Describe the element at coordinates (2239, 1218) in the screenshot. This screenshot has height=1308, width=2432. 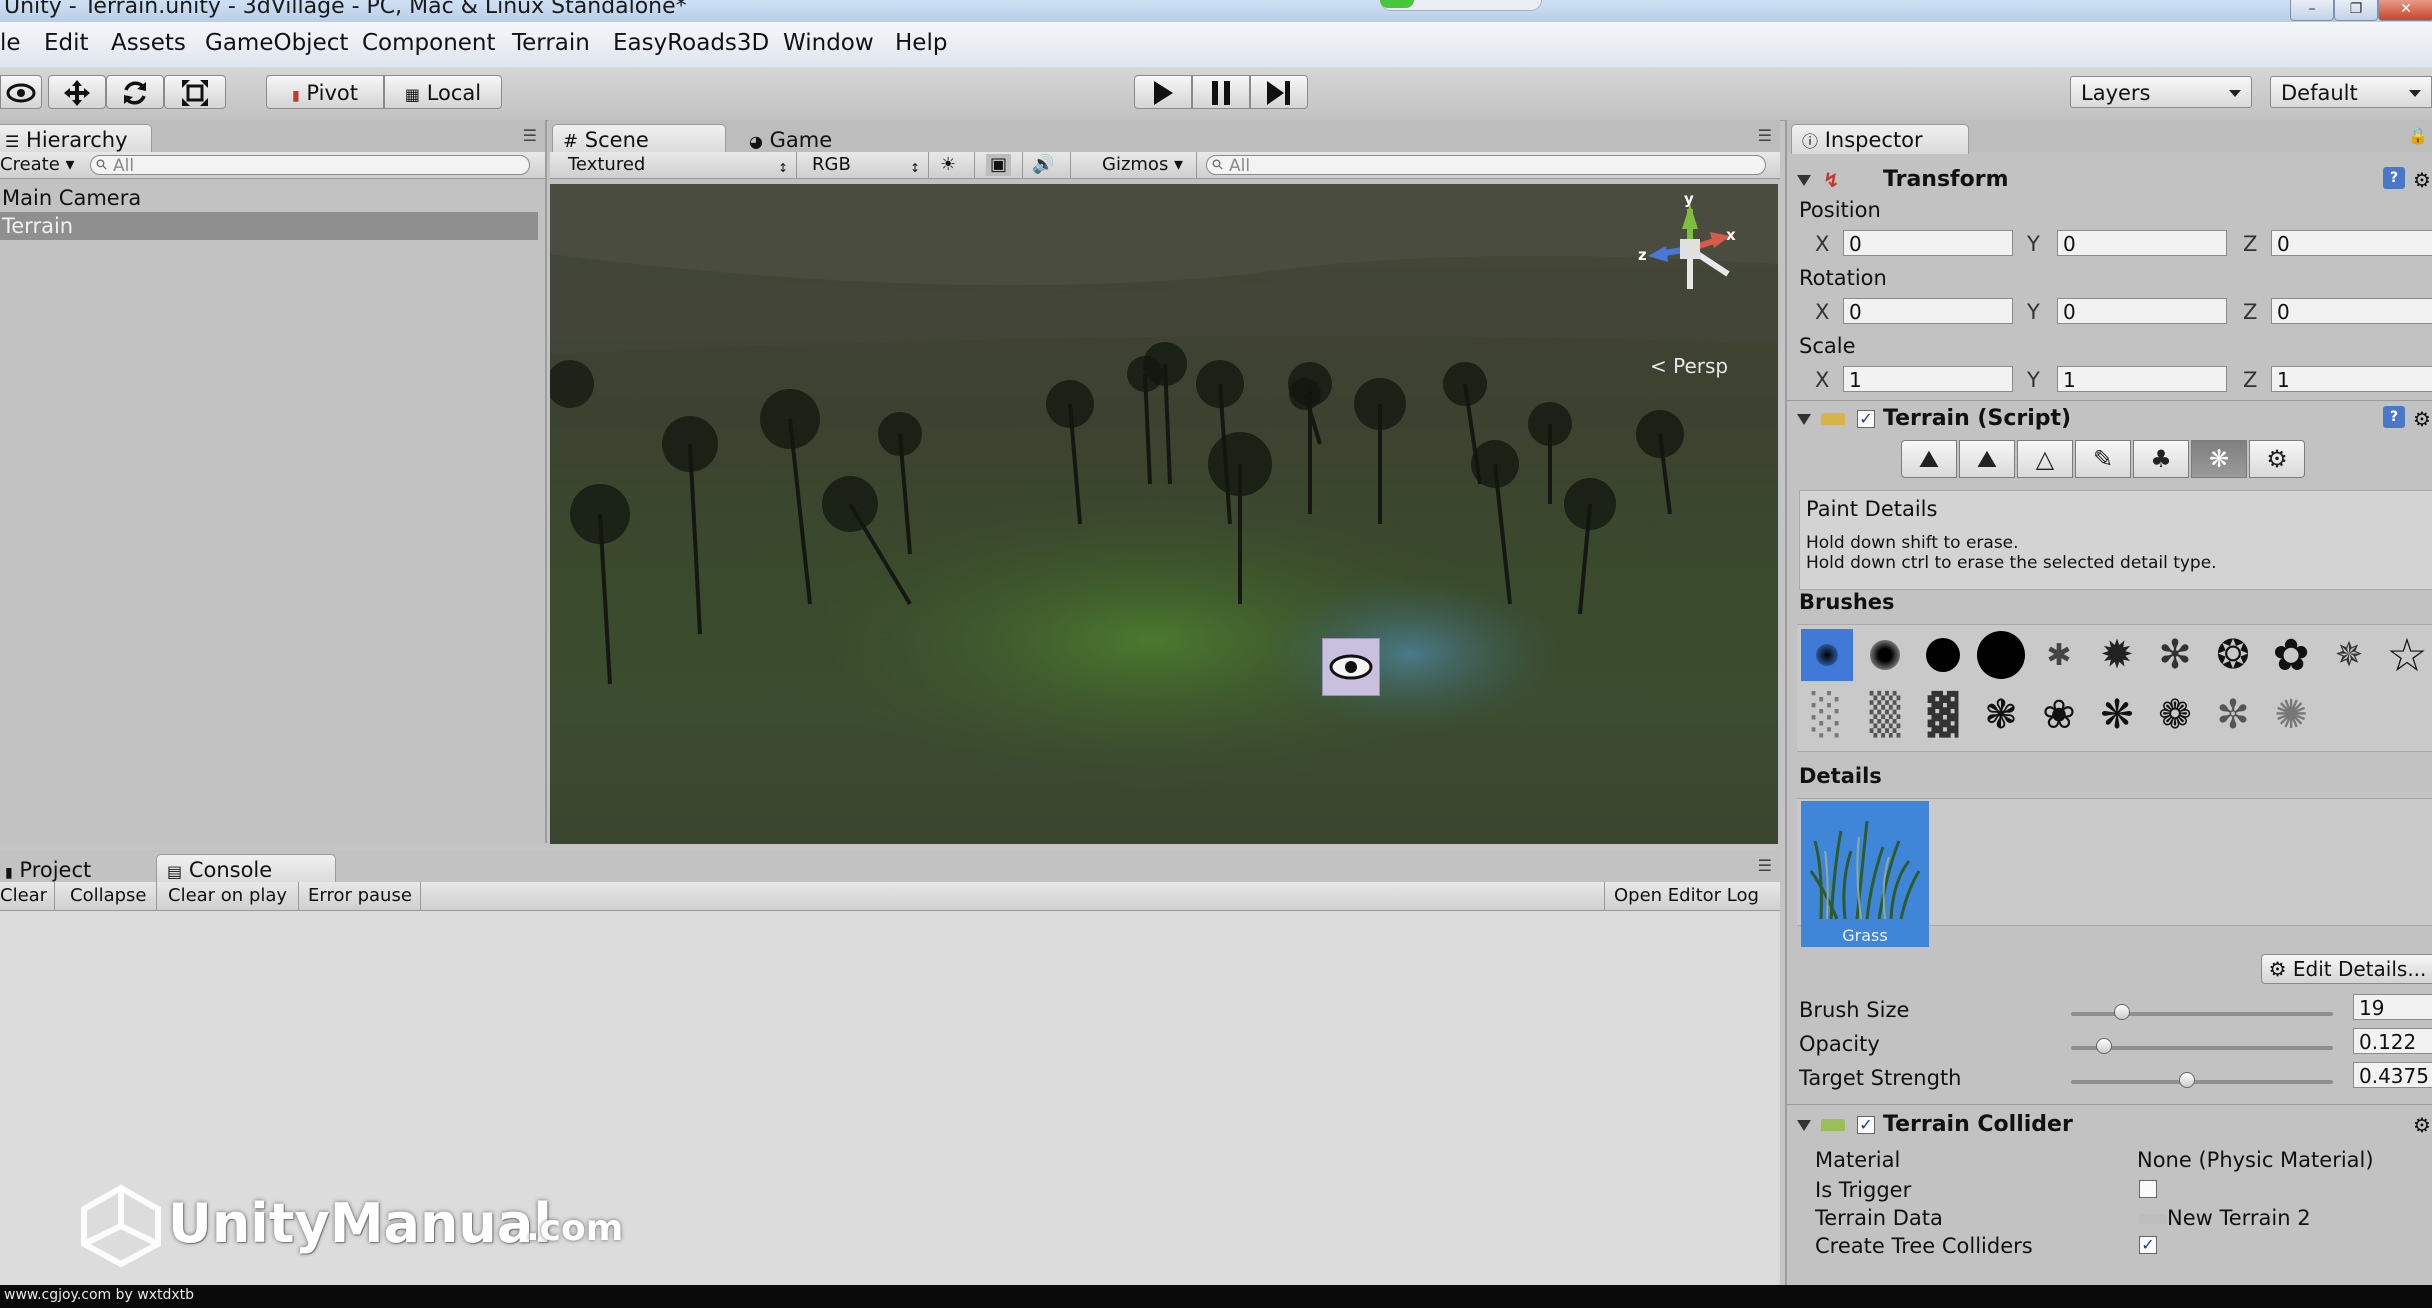
I see `terrain-data-field: New Terrain 2` at that location.